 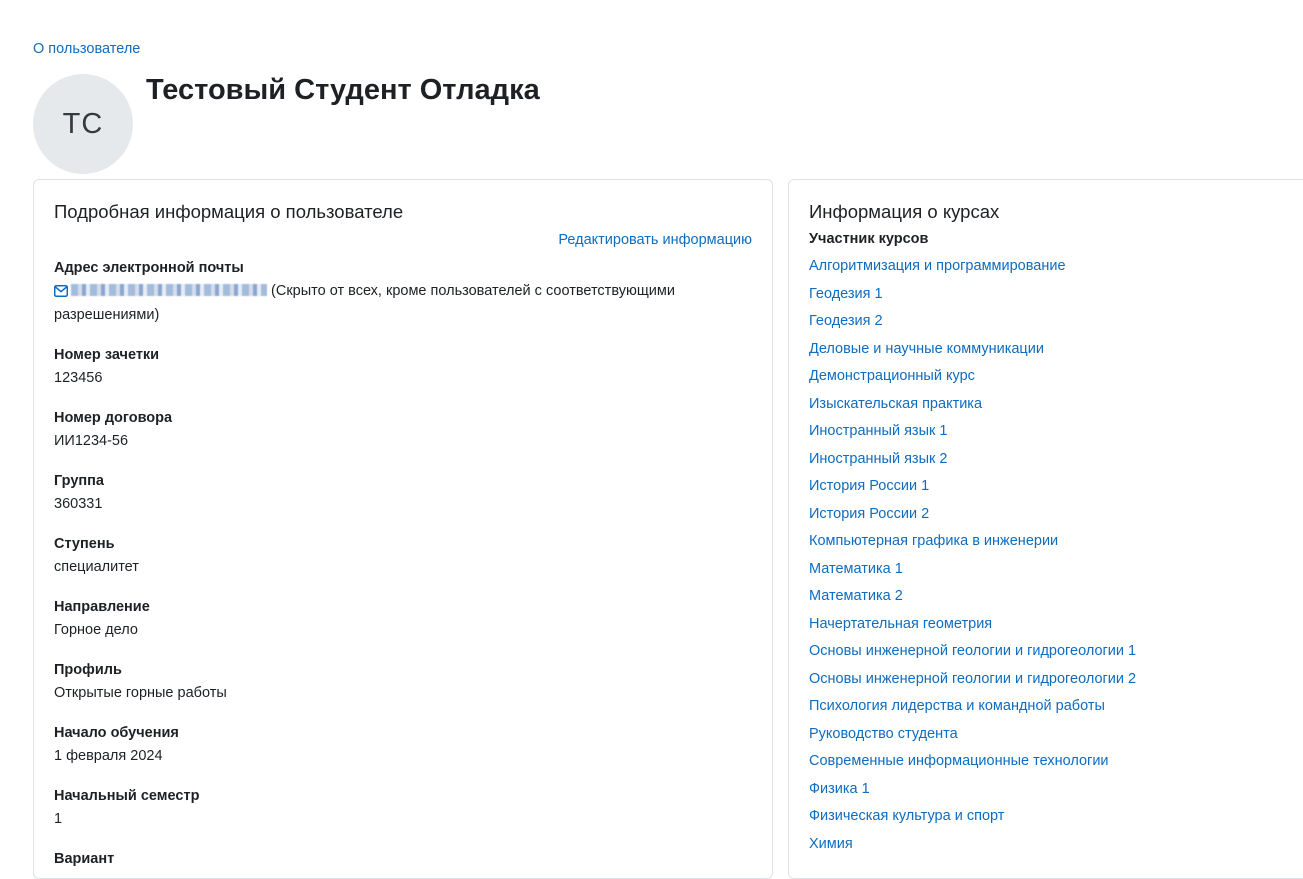 What do you see at coordinates (900, 624) in the screenshot?
I see `course-link: Начертательная геометрия` at bounding box center [900, 624].